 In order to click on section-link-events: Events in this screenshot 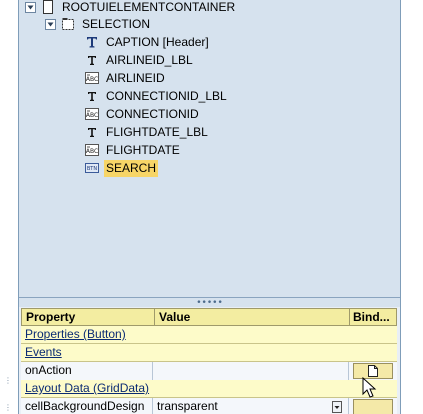, I will do `click(43, 352)`.